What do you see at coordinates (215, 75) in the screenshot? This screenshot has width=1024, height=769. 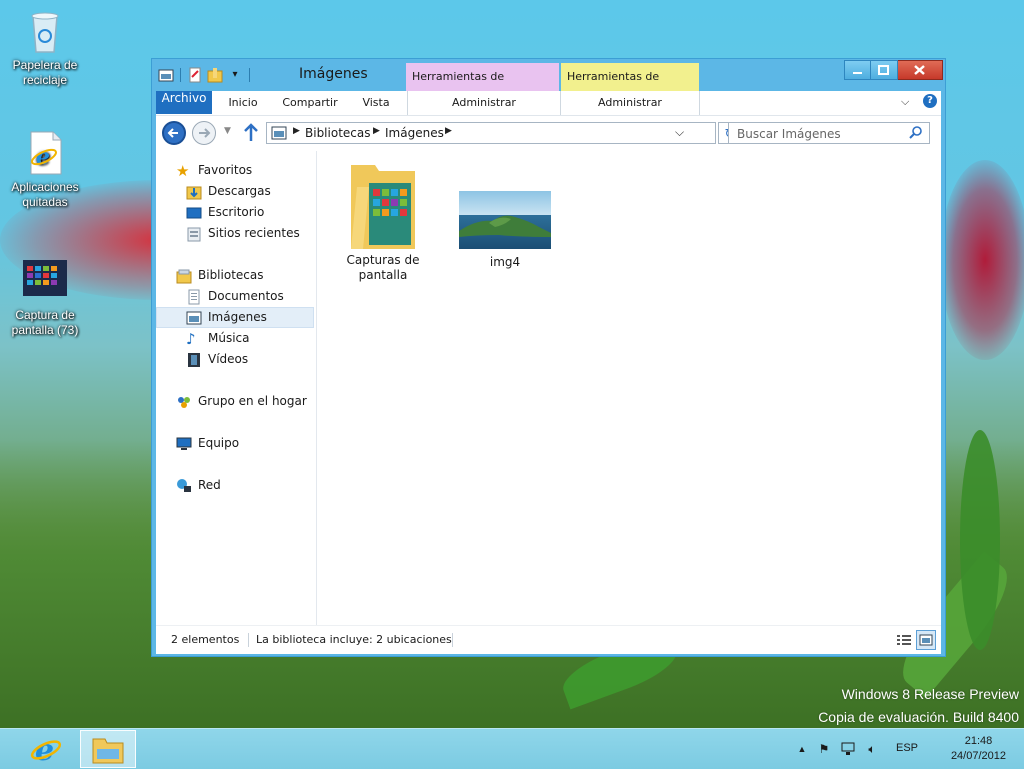 I see `new-folder-icon` at bounding box center [215, 75].